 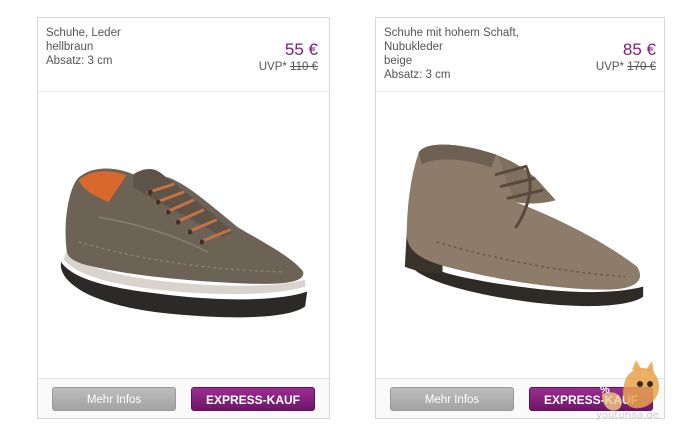 I want to click on card-actions: Mehr Infos EXPRESS-KAUF, so click(x=183, y=398).